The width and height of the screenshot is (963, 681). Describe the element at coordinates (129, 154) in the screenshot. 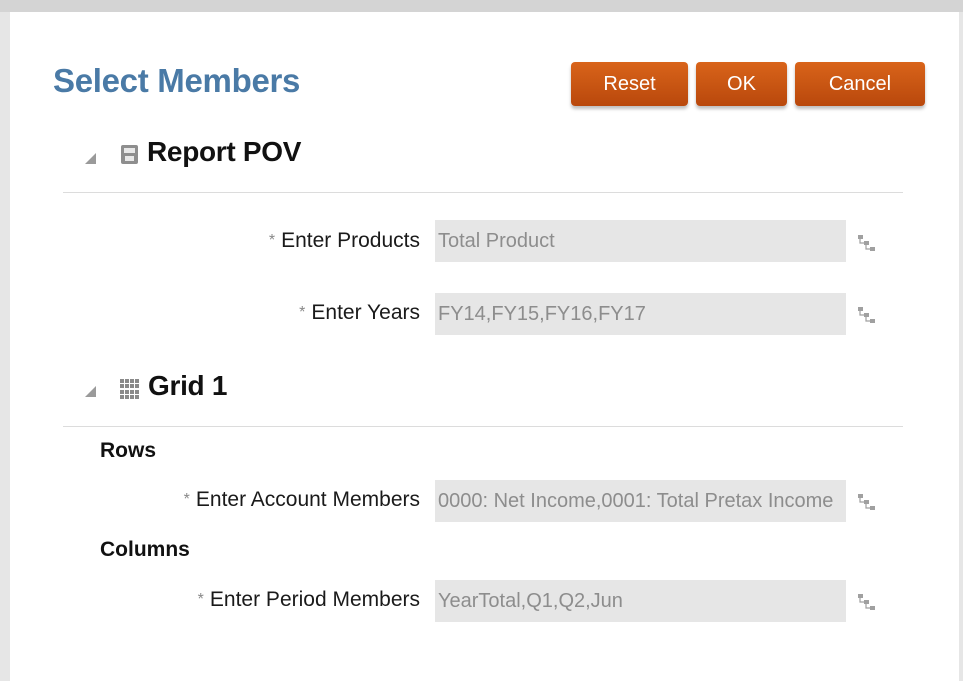

I see `report-pov-icon` at that location.